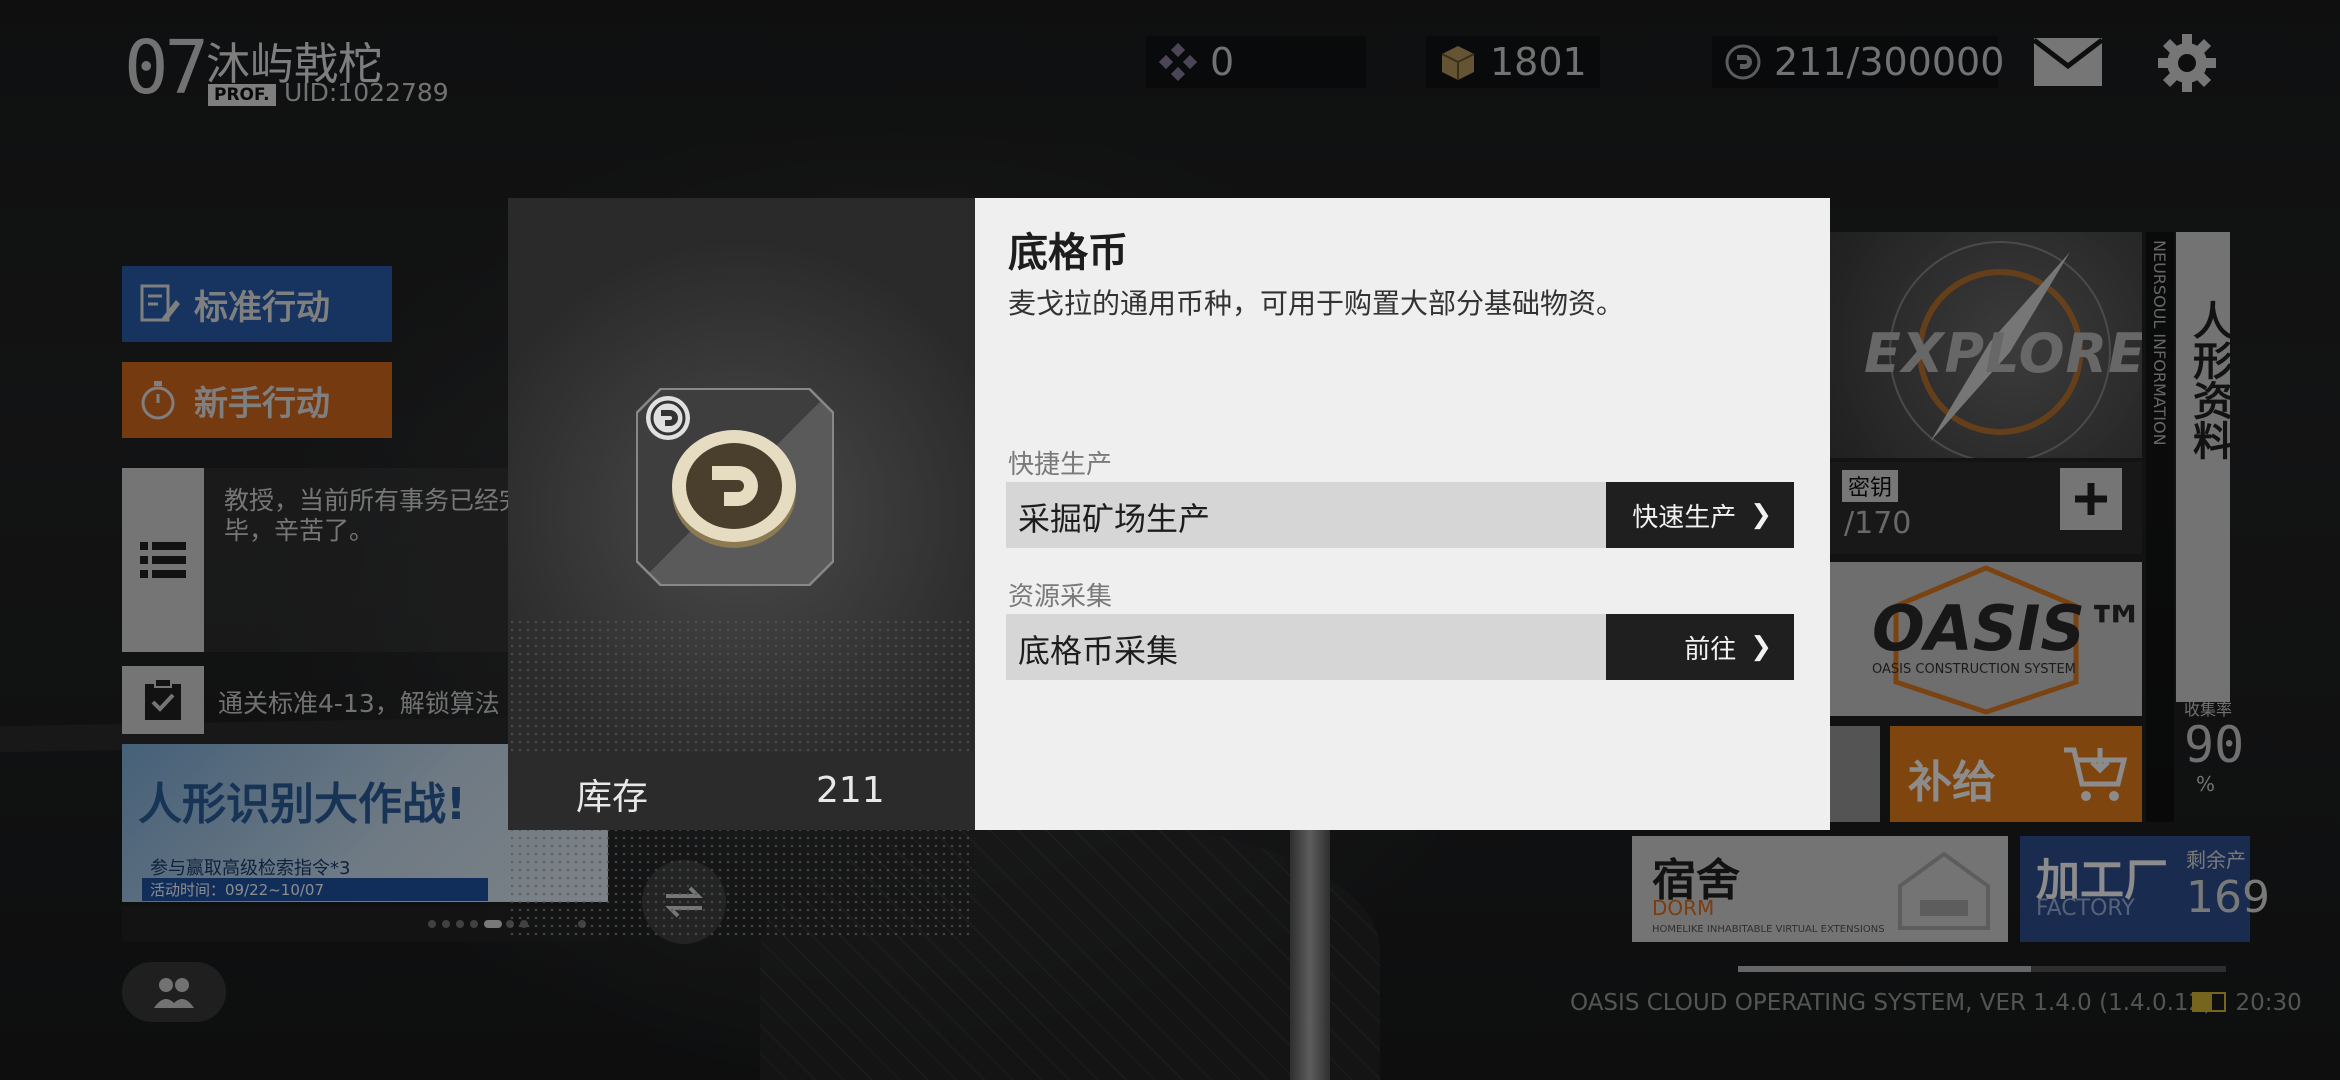 This screenshot has height=1080, width=2340. What do you see at coordinates (668, 418) in the screenshot?
I see `coin-badge-icon` at bounding box center [668, 418].